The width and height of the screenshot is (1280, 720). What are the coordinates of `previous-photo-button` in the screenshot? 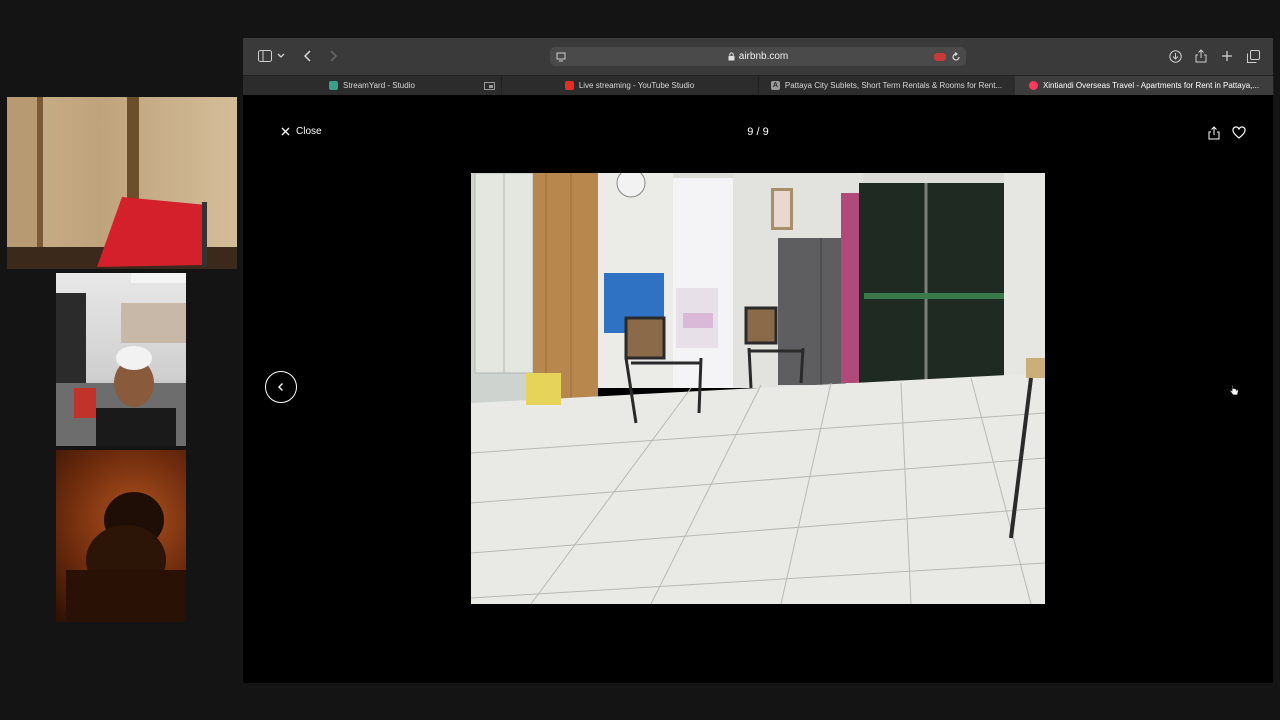 It's located at (281, 387).